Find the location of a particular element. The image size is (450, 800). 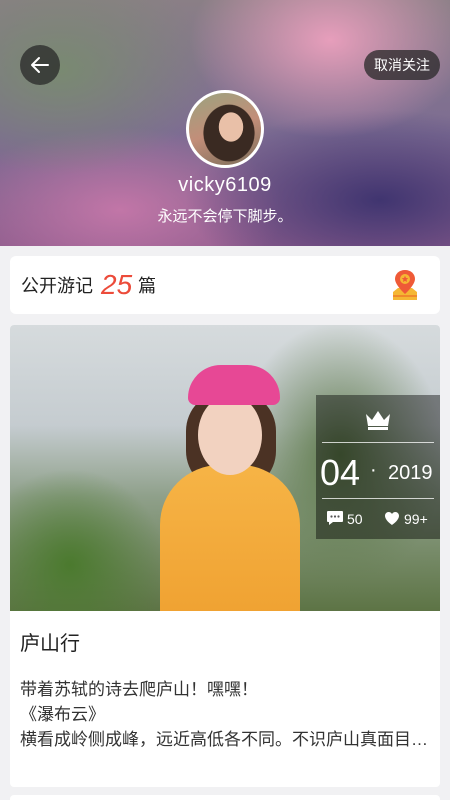

next-journal-card is located at coordinates (225, 797).